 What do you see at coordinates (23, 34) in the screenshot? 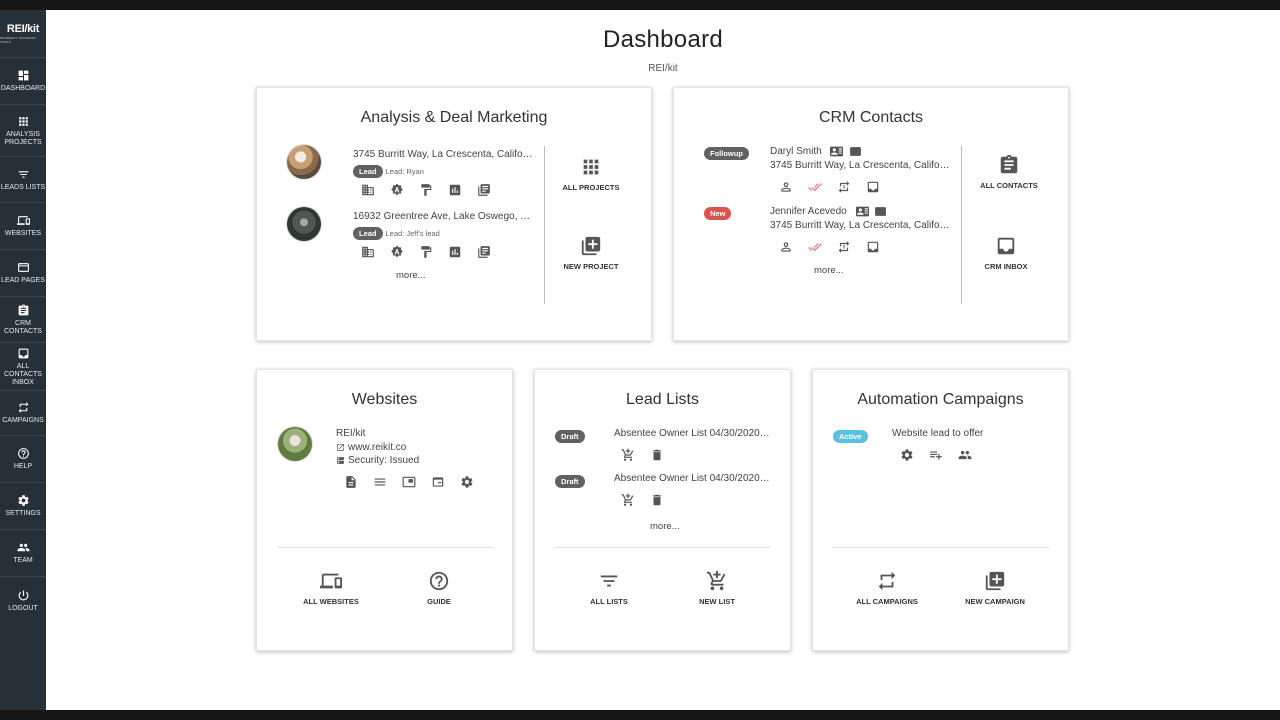
I see `brand-logo: REI/kit PROPERTY INVESTOR TOOLS` at bounding box center [23, 34].